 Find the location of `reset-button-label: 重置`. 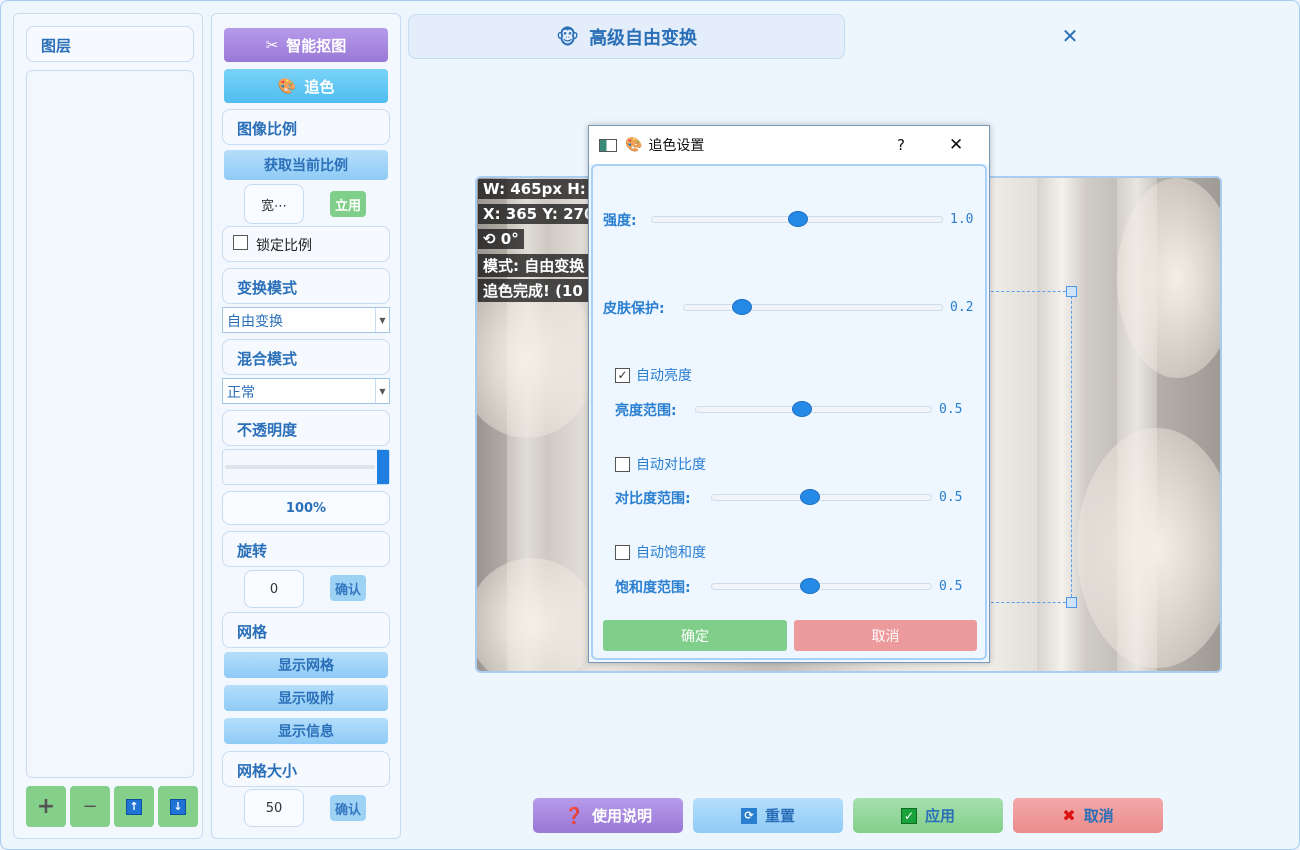

reset-button-label: 重置 is located at coordinates (779, 816).